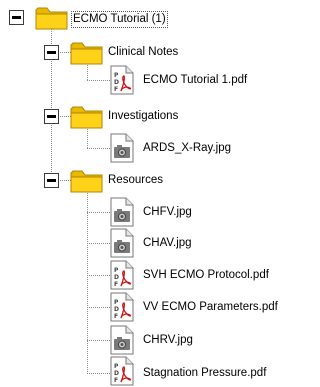  Describe the element at coordinates (167, 212) in the screenshot. I see `tree-node-label-file: CHFV.jpg` at that location.